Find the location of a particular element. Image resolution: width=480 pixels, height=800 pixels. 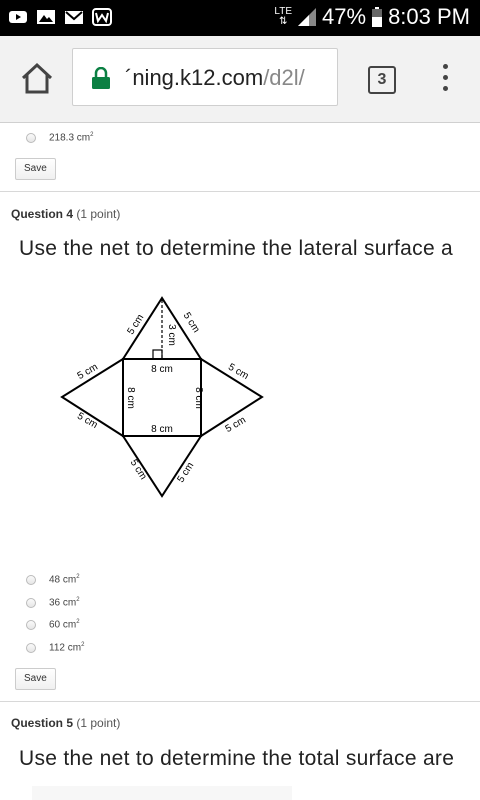

answer-option: 218.3 cm2 is located at coordinates (59, 137).